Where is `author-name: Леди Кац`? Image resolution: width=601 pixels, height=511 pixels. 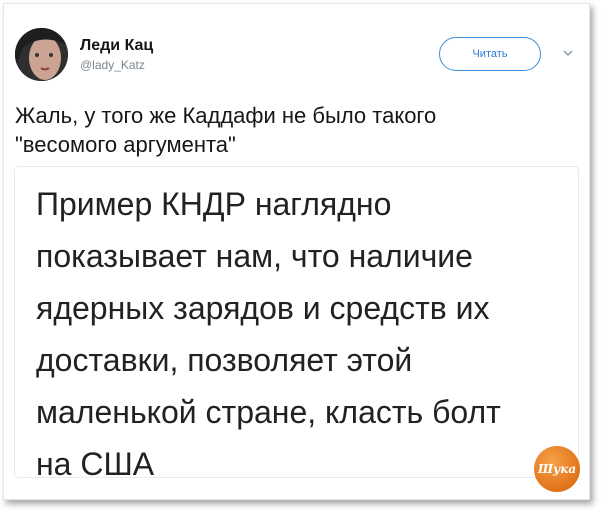 author-name: Леди Кац is located at coordinates (116, 46).